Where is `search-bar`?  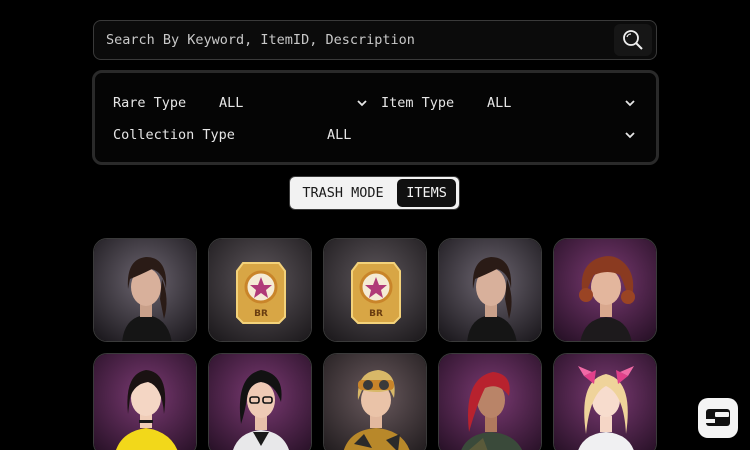 search-bar is located at coordinates (375, 40).